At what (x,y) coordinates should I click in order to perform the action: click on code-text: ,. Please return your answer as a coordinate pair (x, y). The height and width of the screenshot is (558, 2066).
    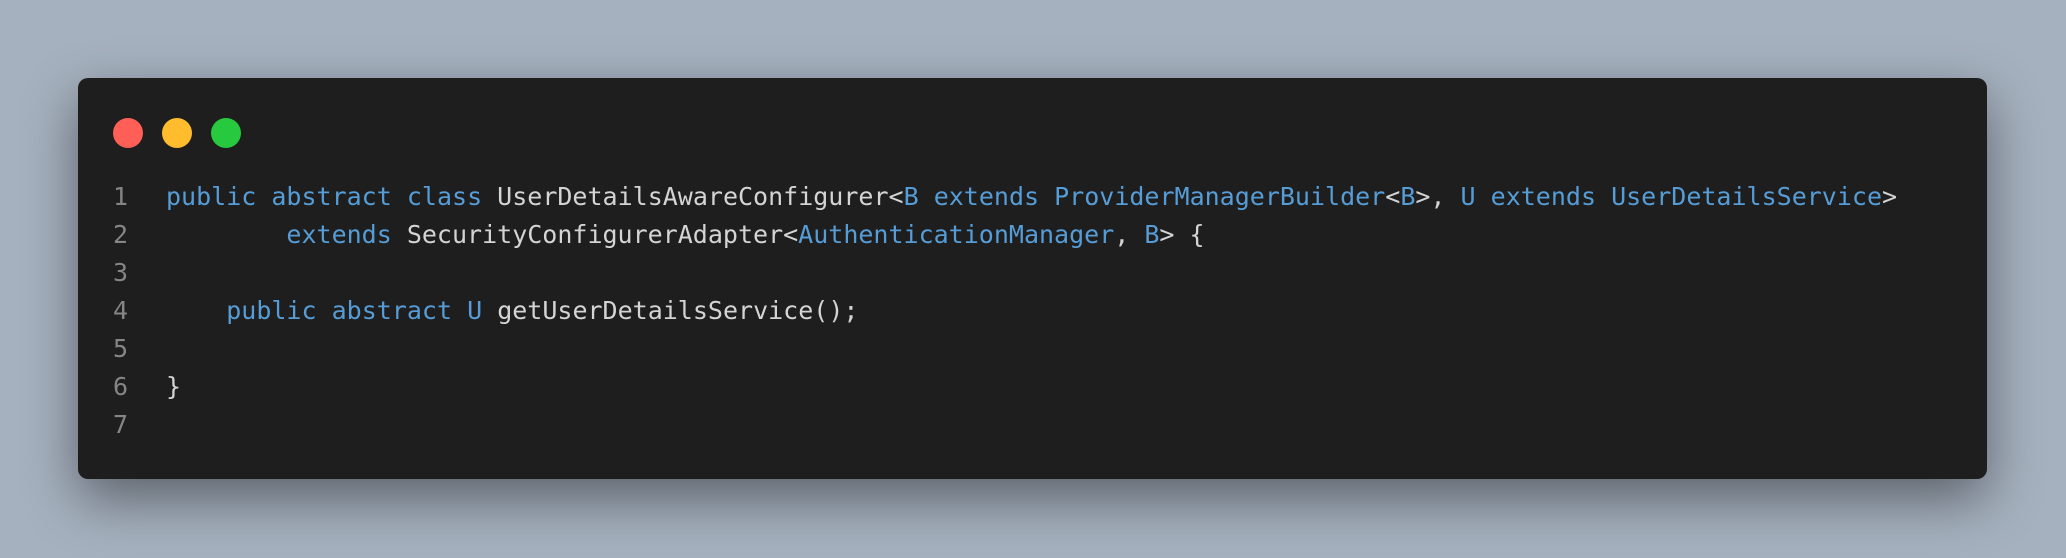
    Looking at the image, I should click on (1129, 234).